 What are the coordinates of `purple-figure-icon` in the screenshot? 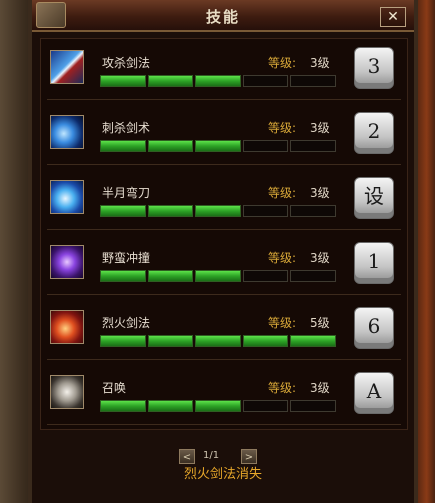 It's located at (67, 262).